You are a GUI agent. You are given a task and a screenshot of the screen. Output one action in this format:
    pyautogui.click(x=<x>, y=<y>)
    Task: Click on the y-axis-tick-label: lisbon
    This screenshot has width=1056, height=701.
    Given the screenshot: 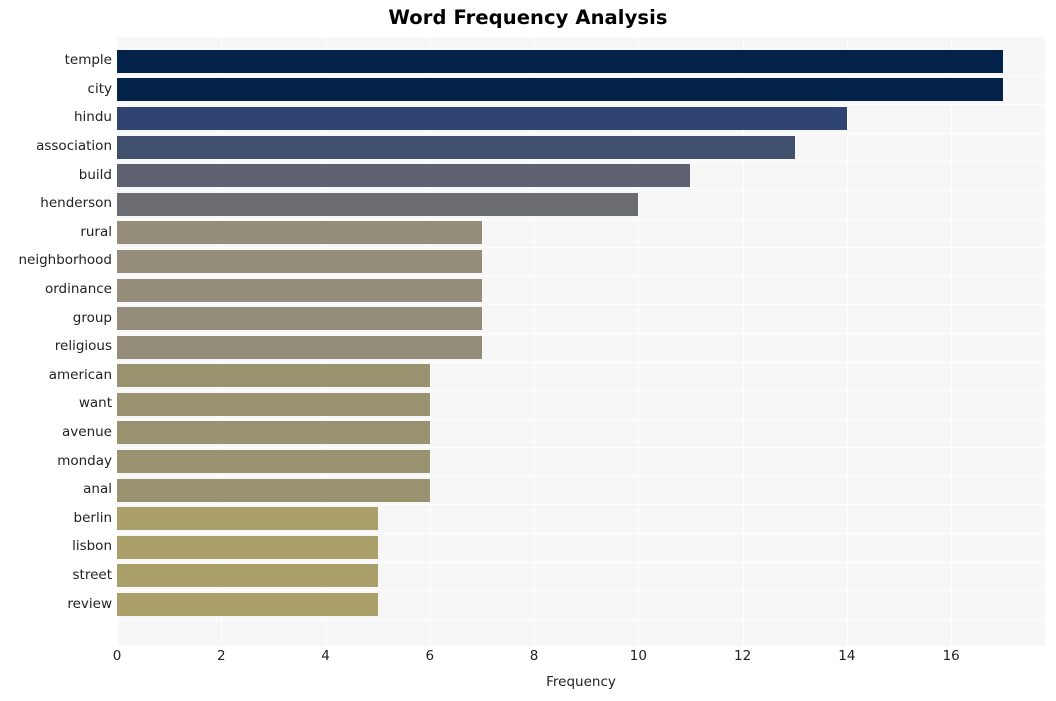 What is the action you would take?
    pyautogui.click(x=92, y=546)
    